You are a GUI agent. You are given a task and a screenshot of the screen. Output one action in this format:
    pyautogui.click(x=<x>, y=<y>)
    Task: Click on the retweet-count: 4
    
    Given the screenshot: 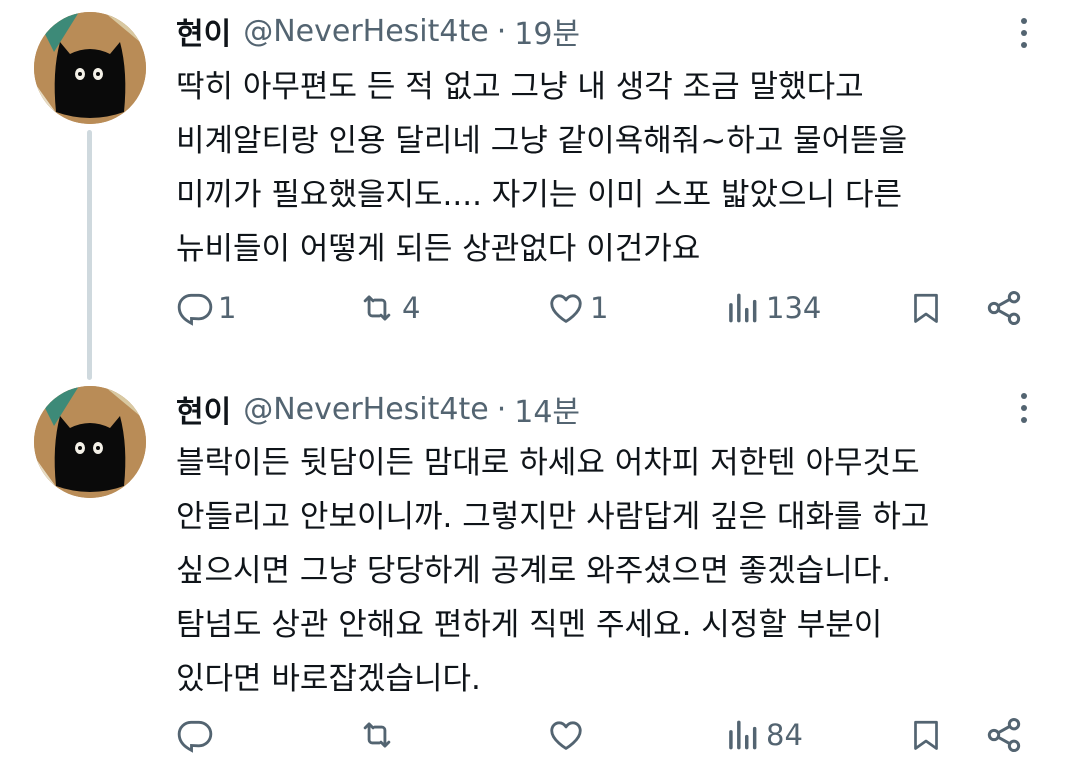 What is the action you would take?
    pyautogui.click(x=411, y=308)
    